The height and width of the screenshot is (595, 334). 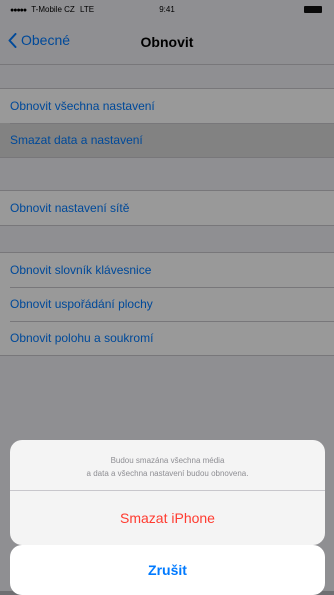 I want to click on erase-iphone-button: Smazat iPhone, so click(x=167, y=518).